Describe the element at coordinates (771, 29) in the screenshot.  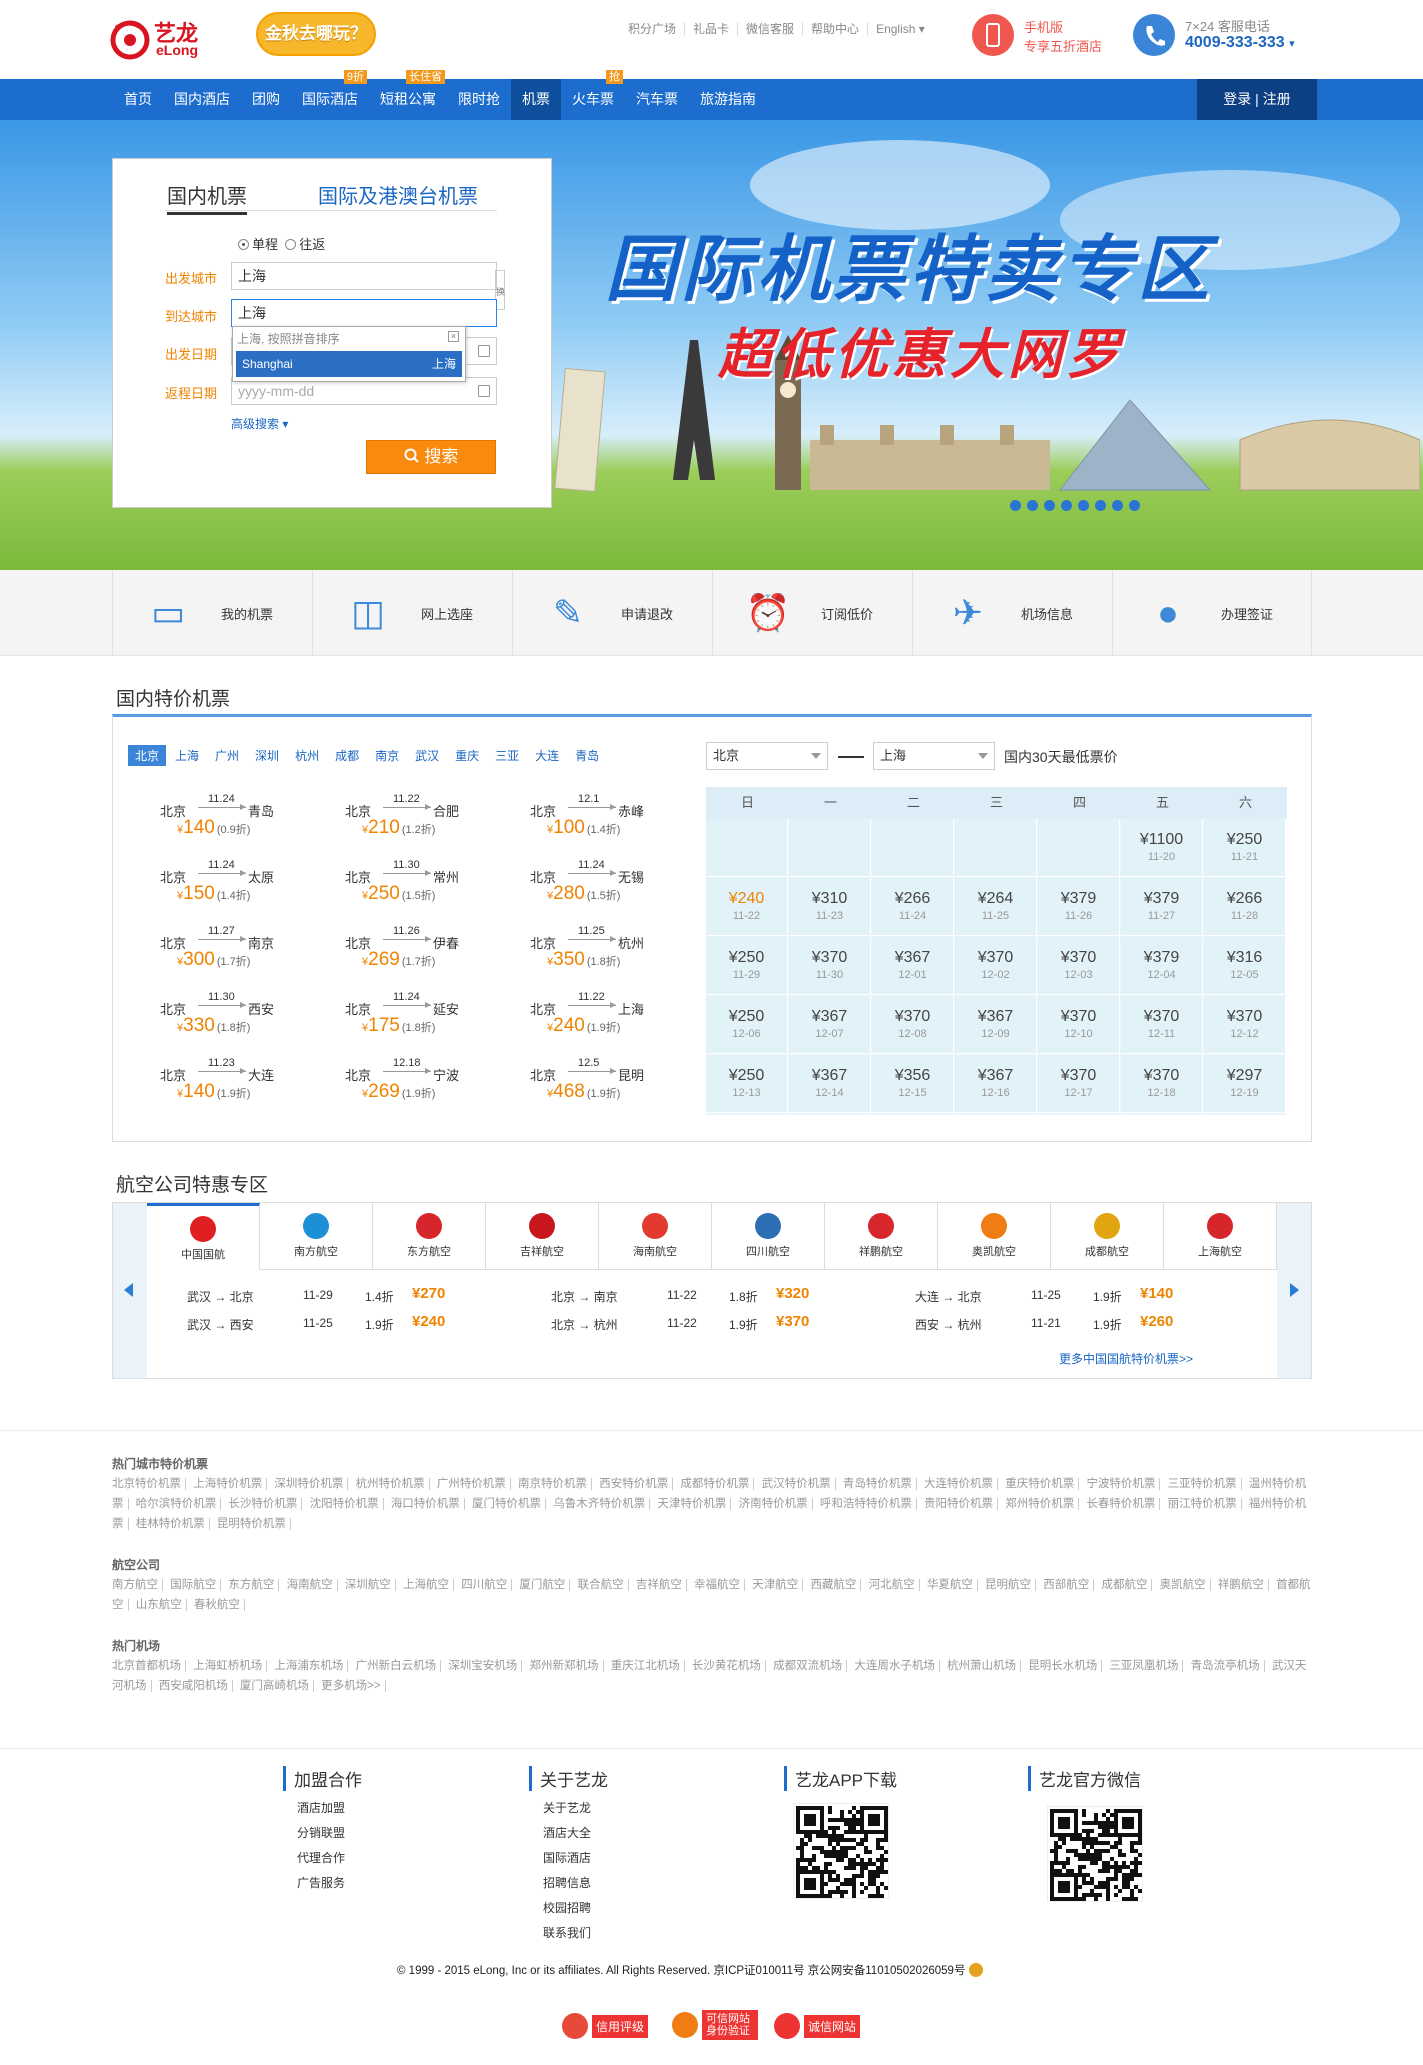
I see `top-link-wechat: 微信客服` at that location.